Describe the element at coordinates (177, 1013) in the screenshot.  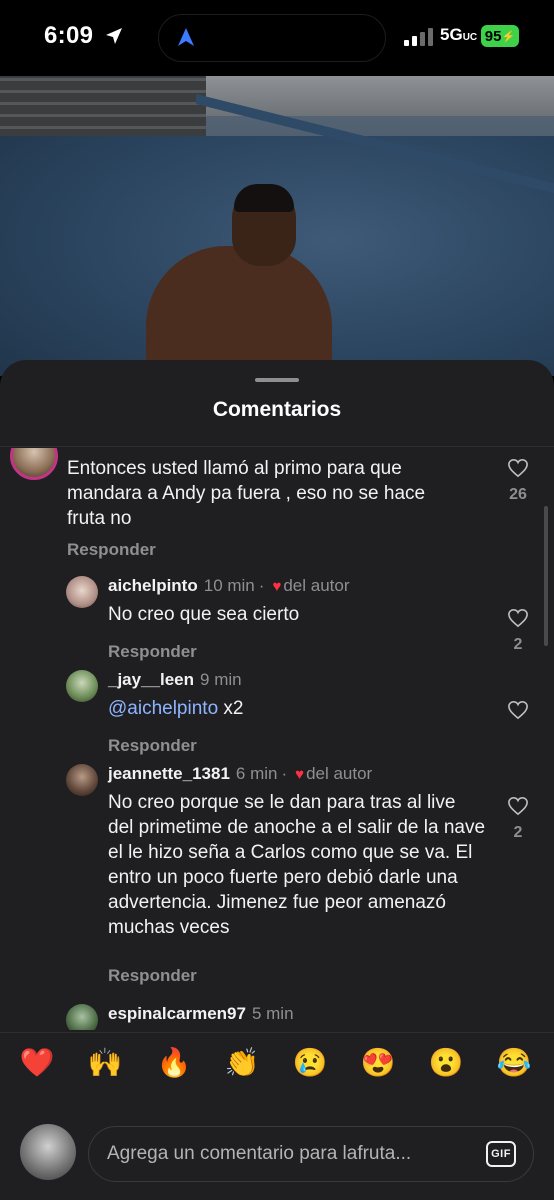
I see `username: espinalcarmen97` at that location.